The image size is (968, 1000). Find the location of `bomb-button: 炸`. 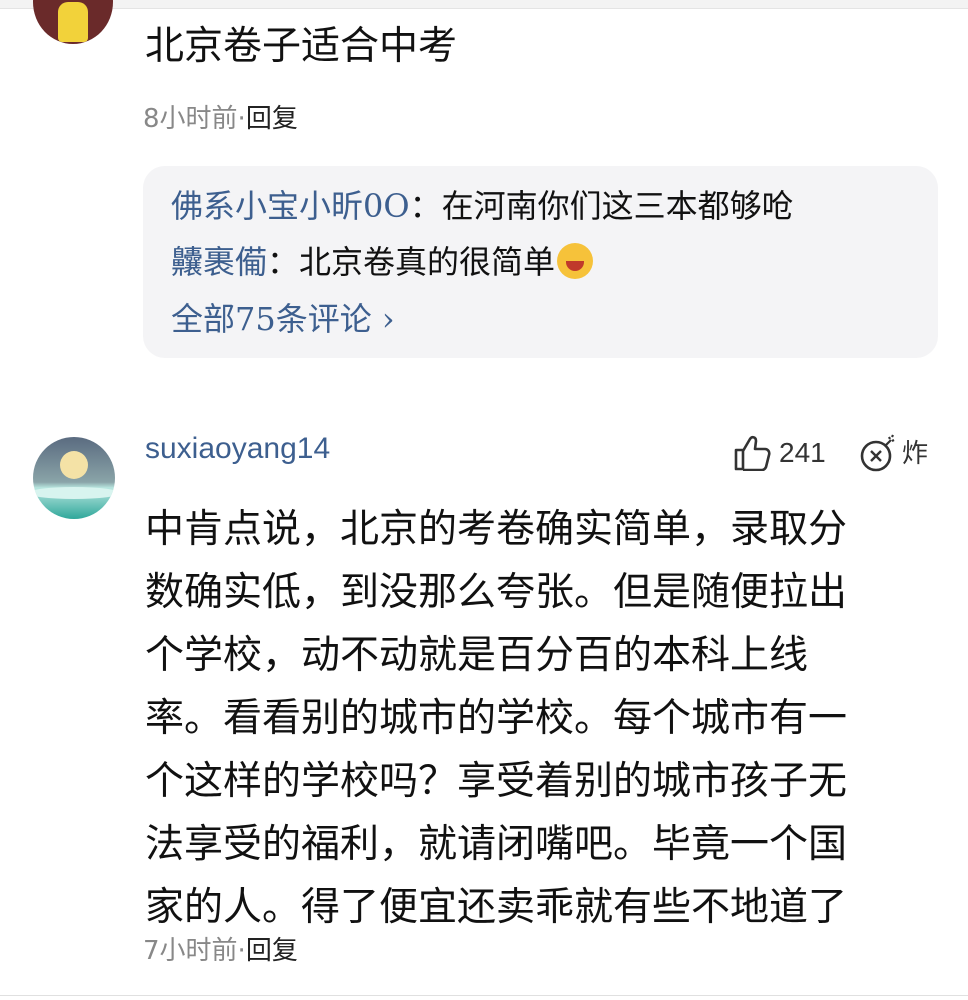

bomb-button: 炸 is located at coordinates (893, 453).